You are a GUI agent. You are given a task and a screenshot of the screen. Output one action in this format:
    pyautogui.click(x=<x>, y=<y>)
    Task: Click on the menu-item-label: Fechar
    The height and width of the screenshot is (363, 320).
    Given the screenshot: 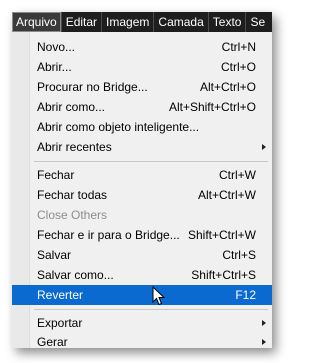 What is the action you would take?
    pyautogui.click(x=56, y=175)
    